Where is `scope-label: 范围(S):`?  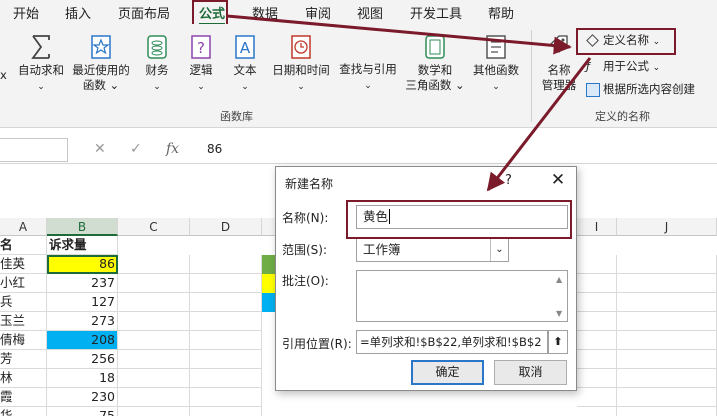
scope-label: 范围(S): is located at coordinates (305, 250).